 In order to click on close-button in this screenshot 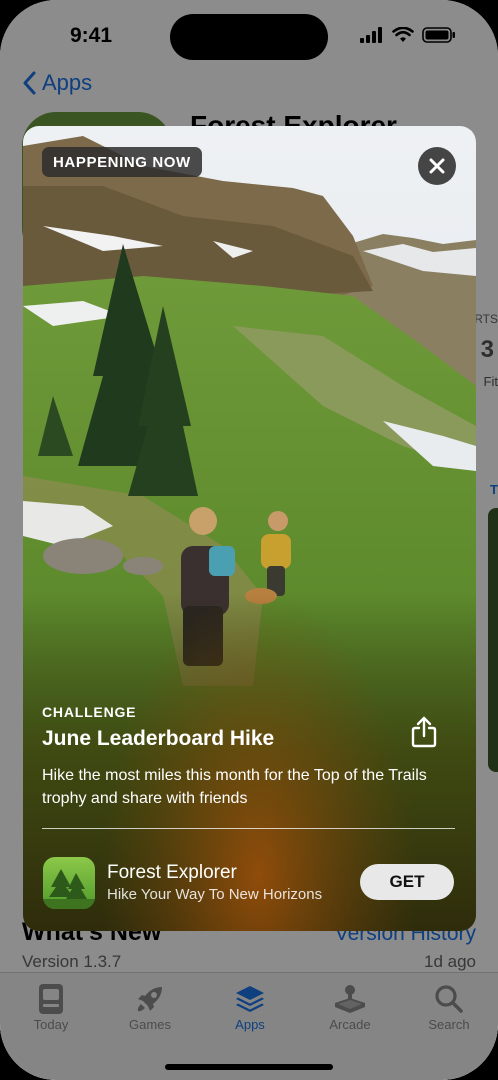, I will do `click(437, 166)`.